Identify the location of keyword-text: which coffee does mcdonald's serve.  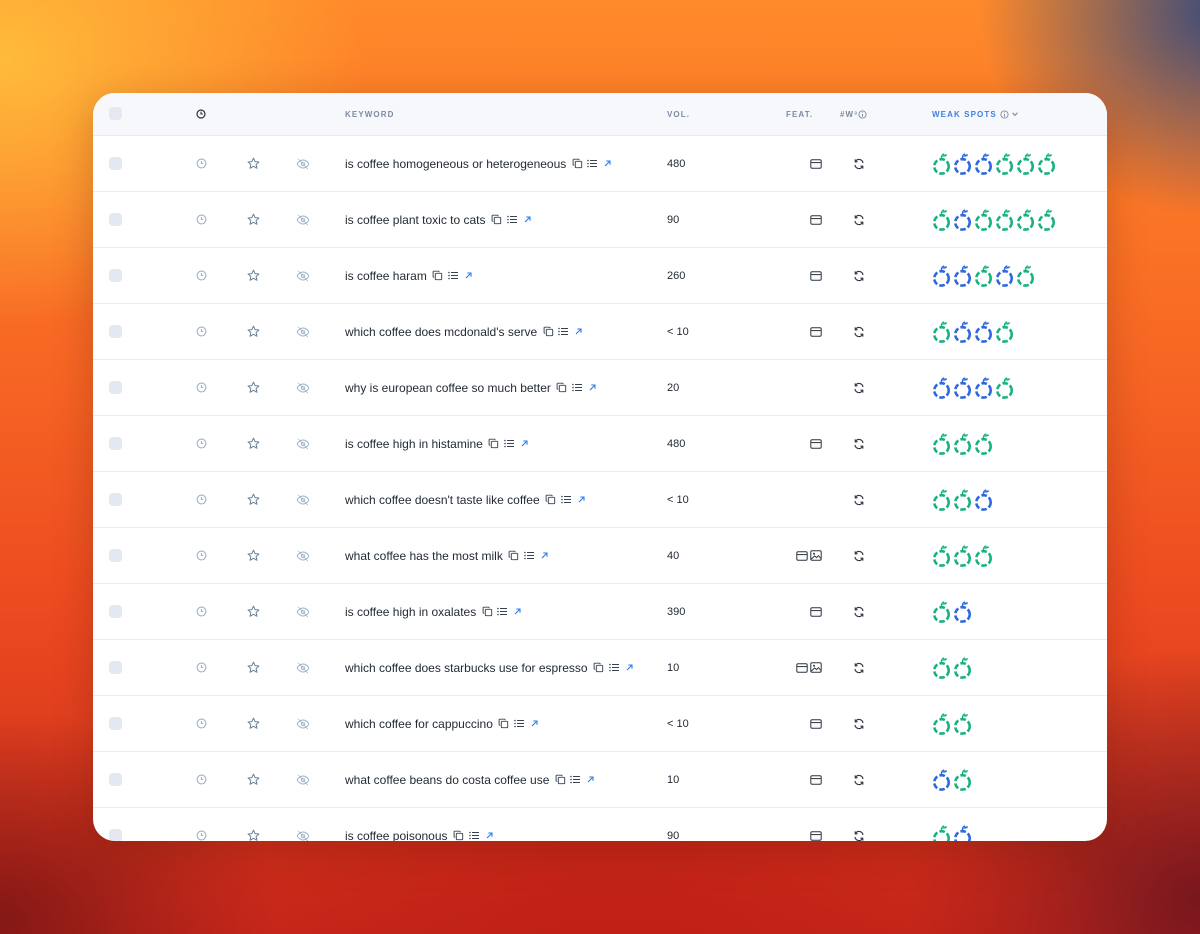
(441, 332).